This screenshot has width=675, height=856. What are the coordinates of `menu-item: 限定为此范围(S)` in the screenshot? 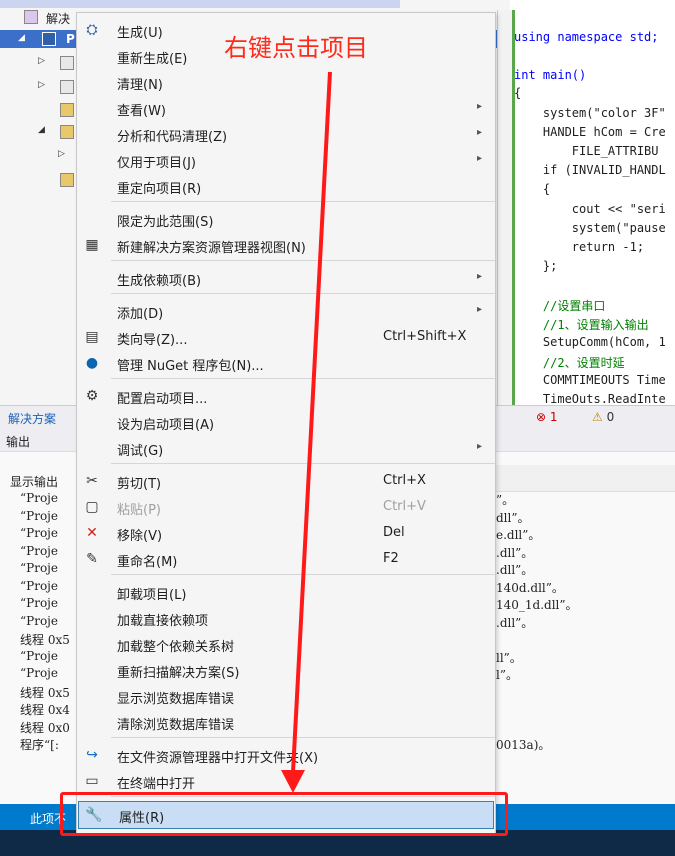 It's located at (286, 219).